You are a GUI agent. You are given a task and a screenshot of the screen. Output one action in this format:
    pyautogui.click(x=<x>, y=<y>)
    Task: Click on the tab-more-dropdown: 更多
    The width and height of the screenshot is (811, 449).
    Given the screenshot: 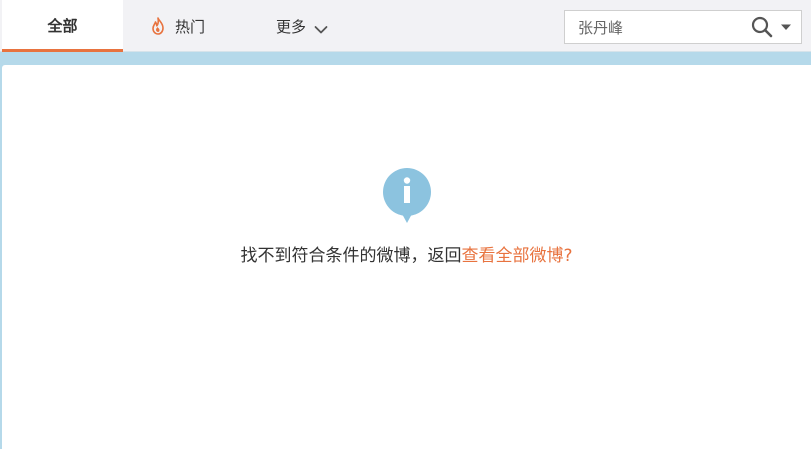 What is the action you would take?
    pyautogui.click(x=311, y=26)
    